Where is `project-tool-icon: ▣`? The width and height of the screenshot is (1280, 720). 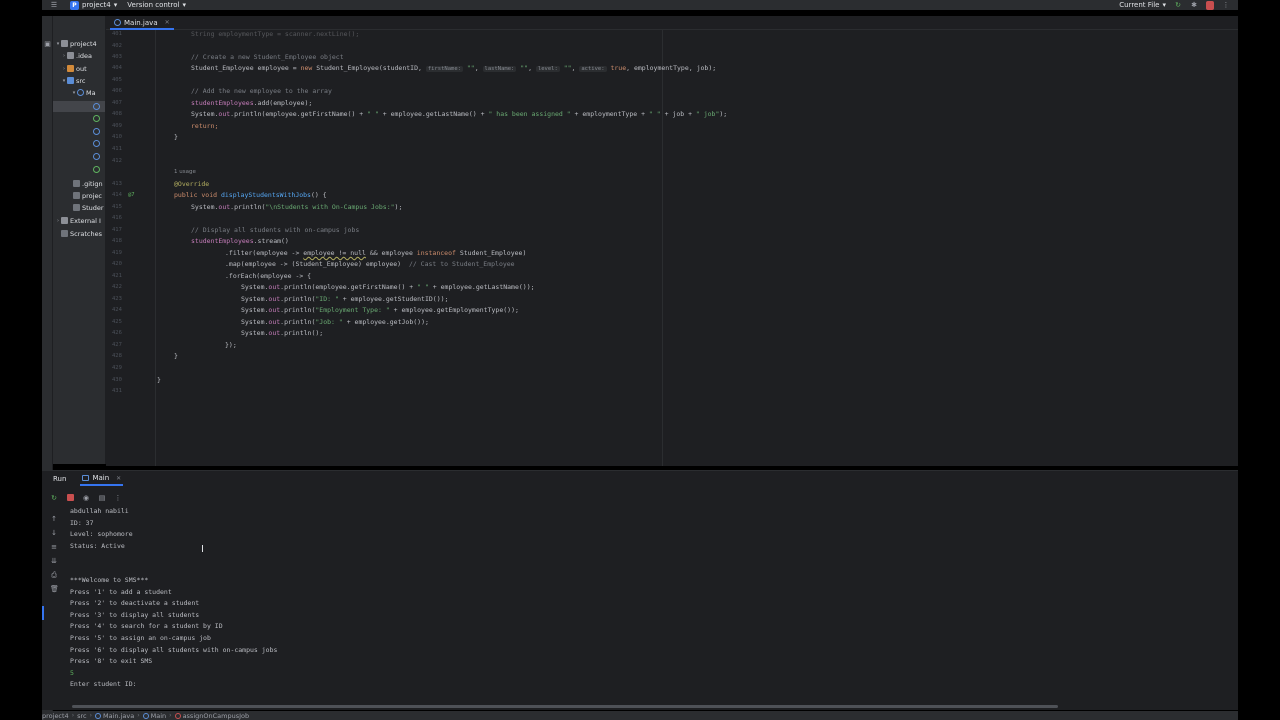 project-tool-icon: ▣ is located at coordinates (47, 44).